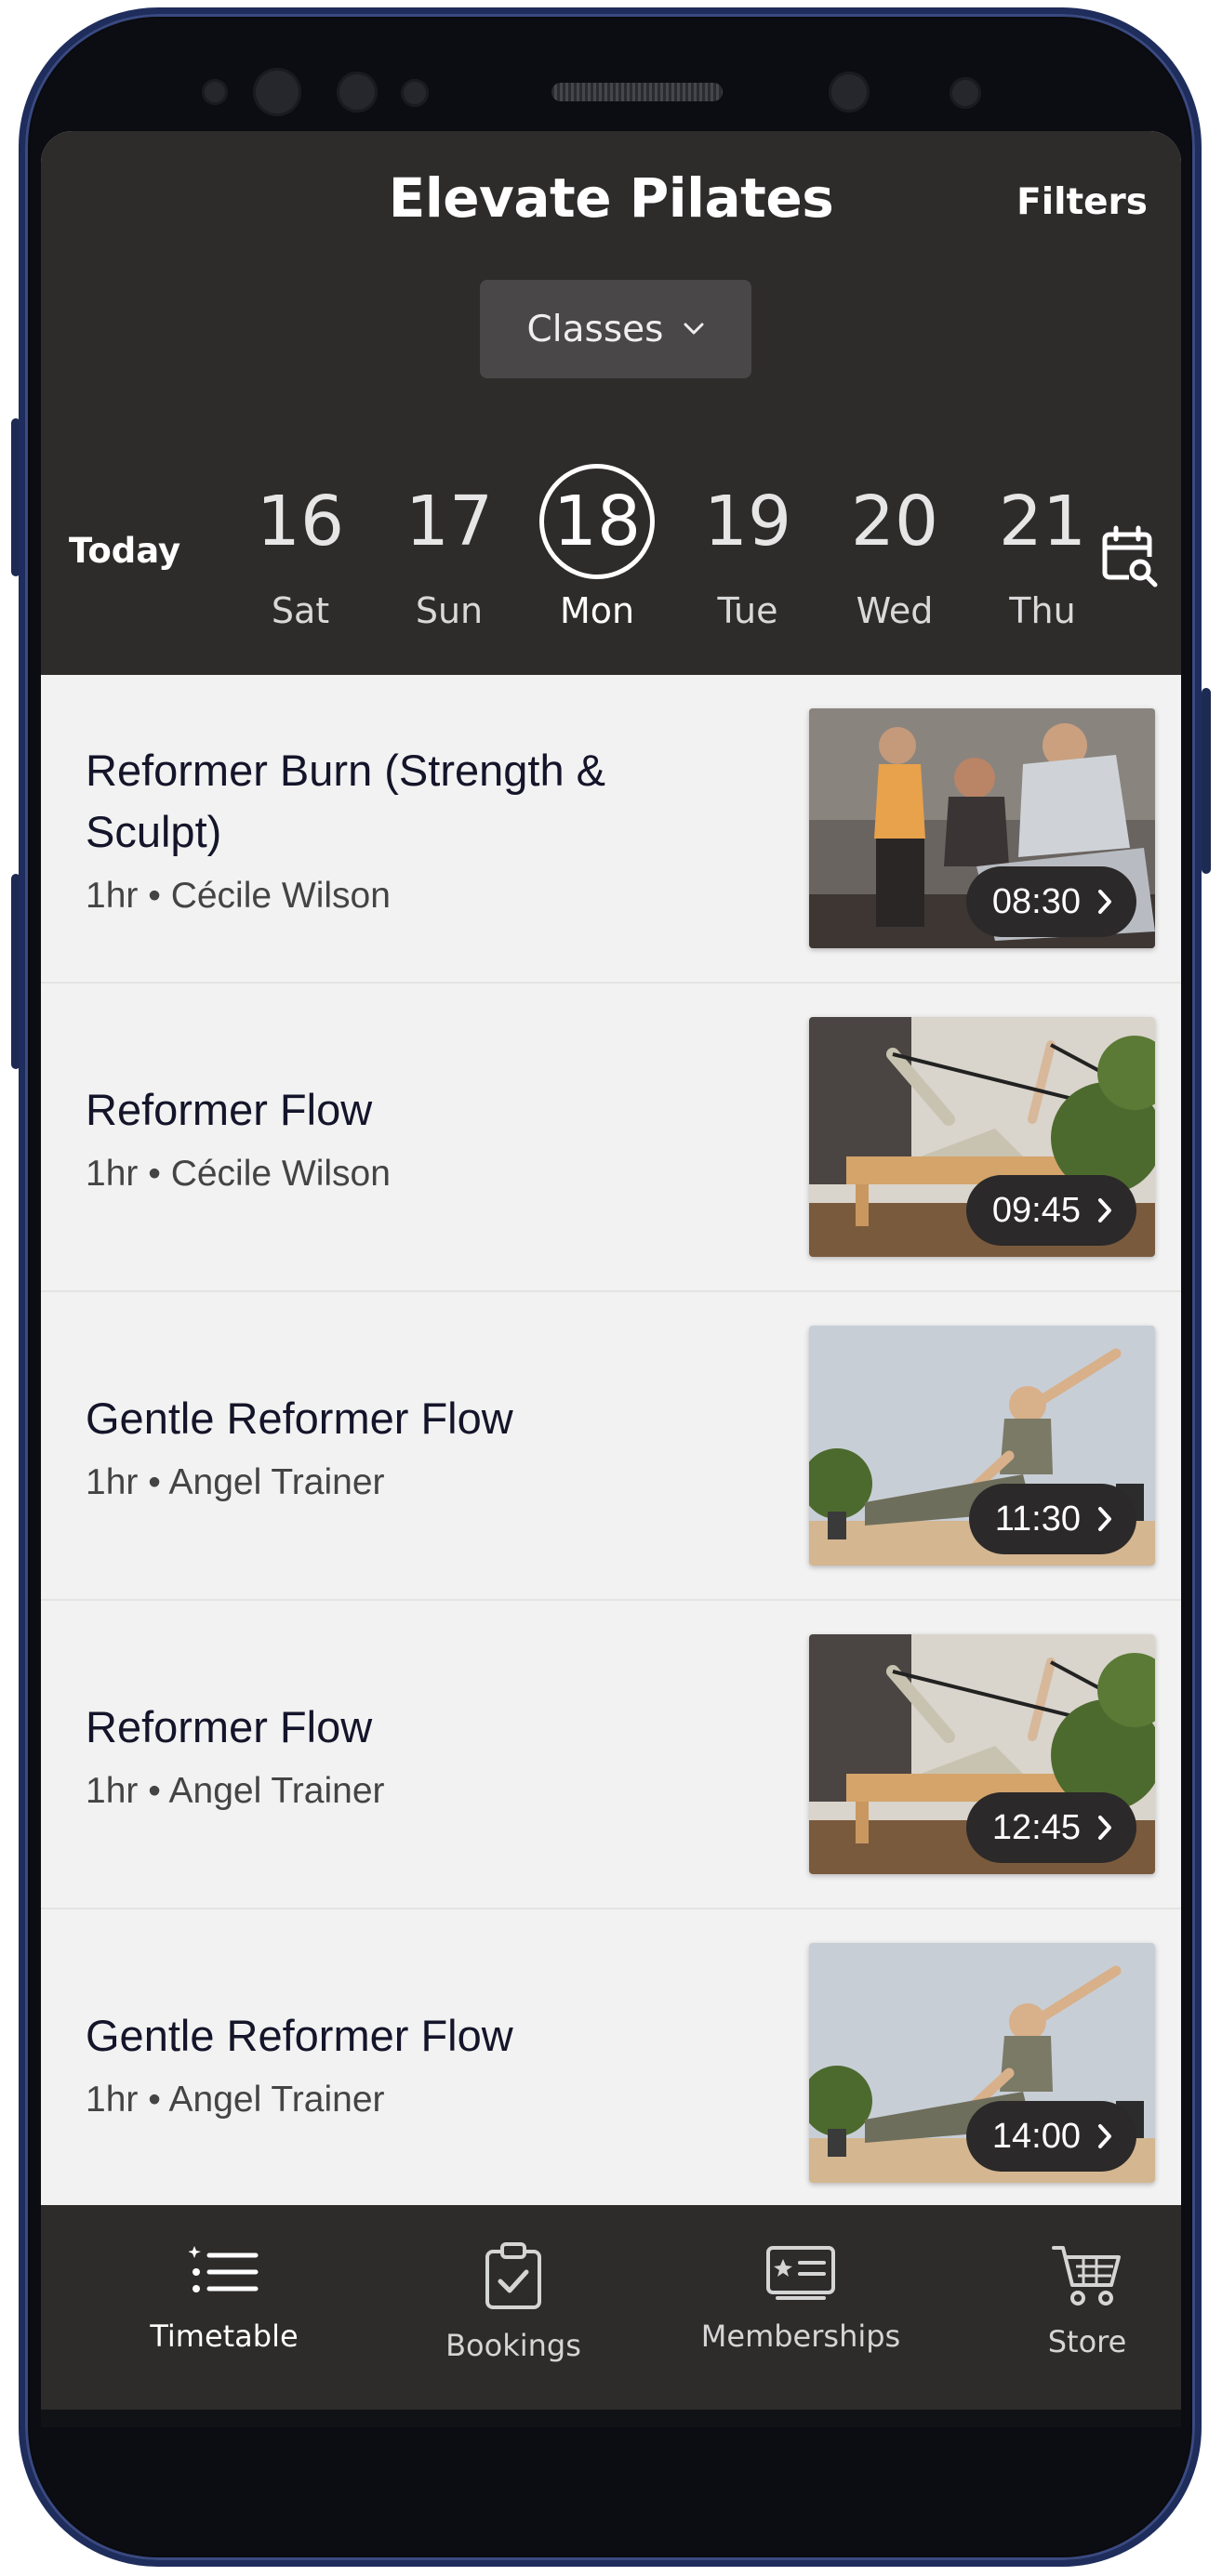  What do you see at coordinates (982, 828) in the screenshot?
I see `class-thumbnail: 08:30` at bounding box center [982, 828].